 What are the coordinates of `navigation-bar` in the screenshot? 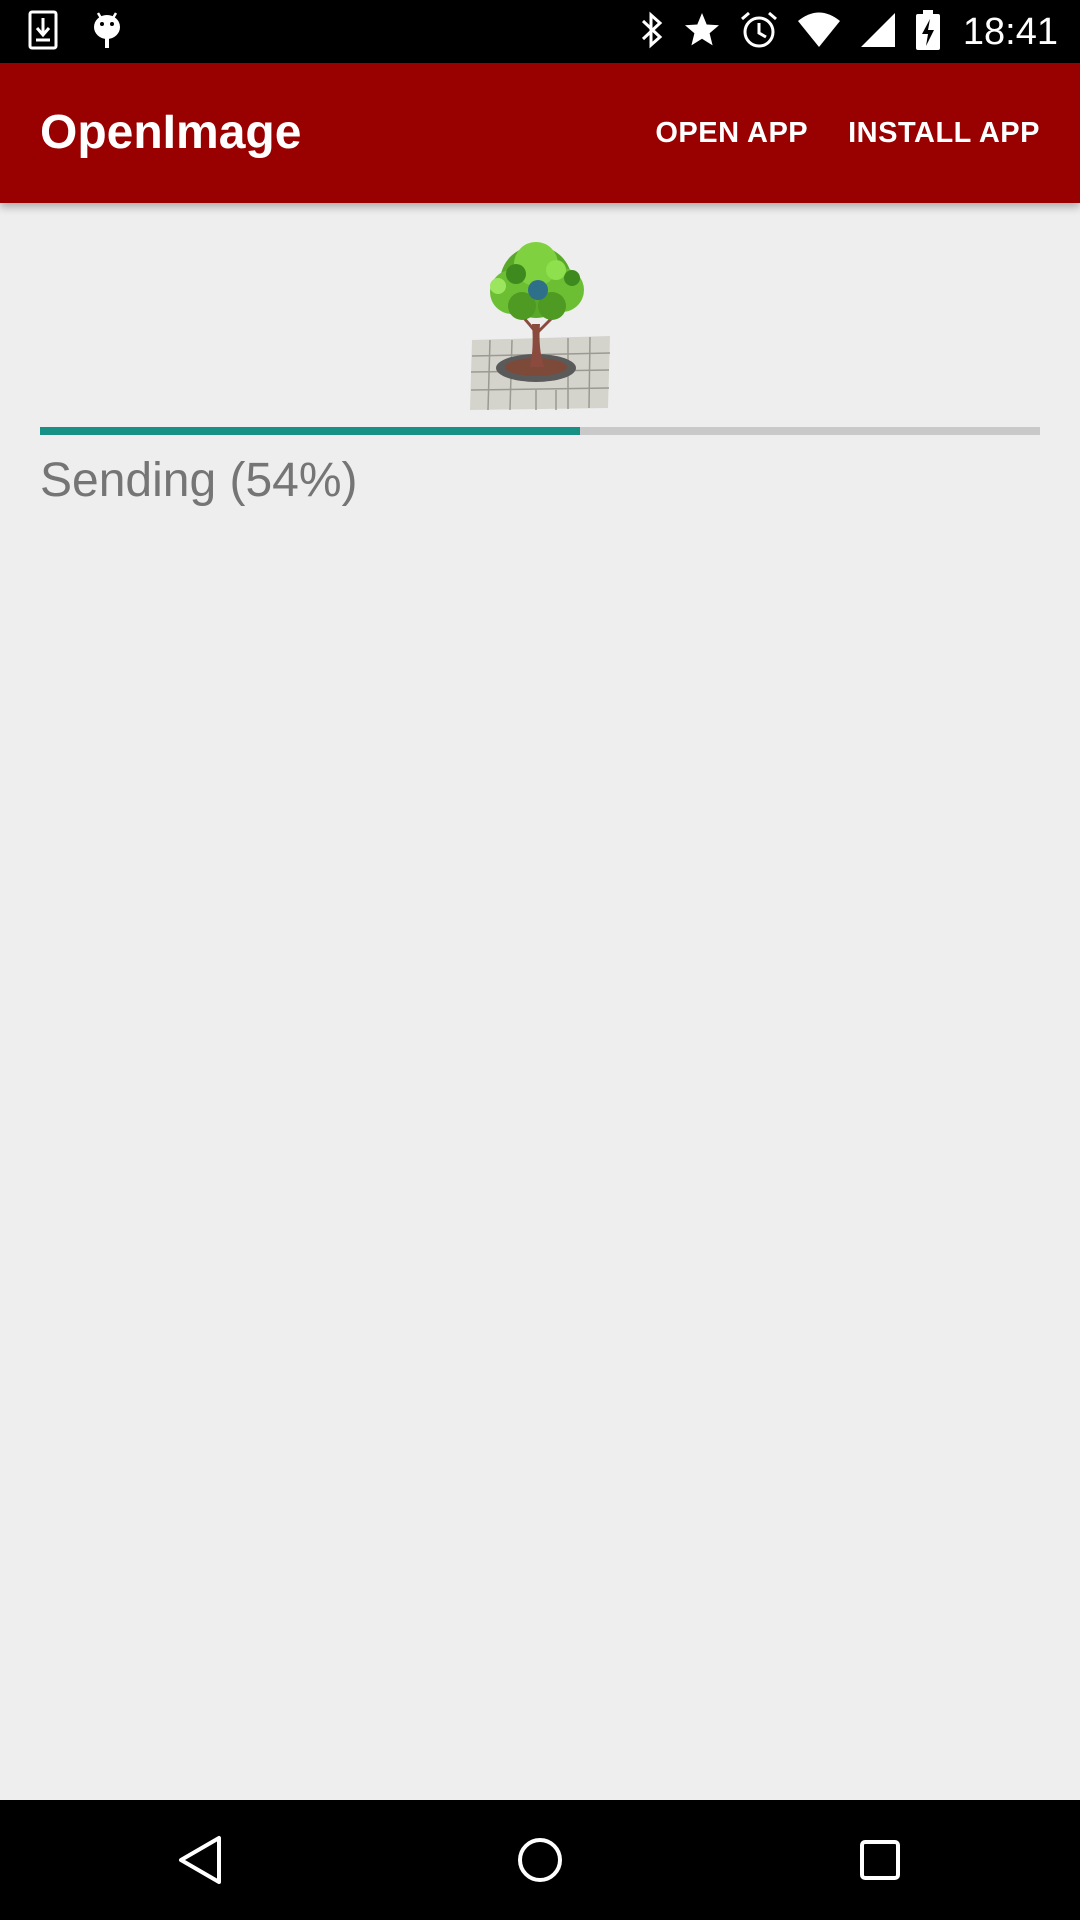 It's located at (540, 1860).